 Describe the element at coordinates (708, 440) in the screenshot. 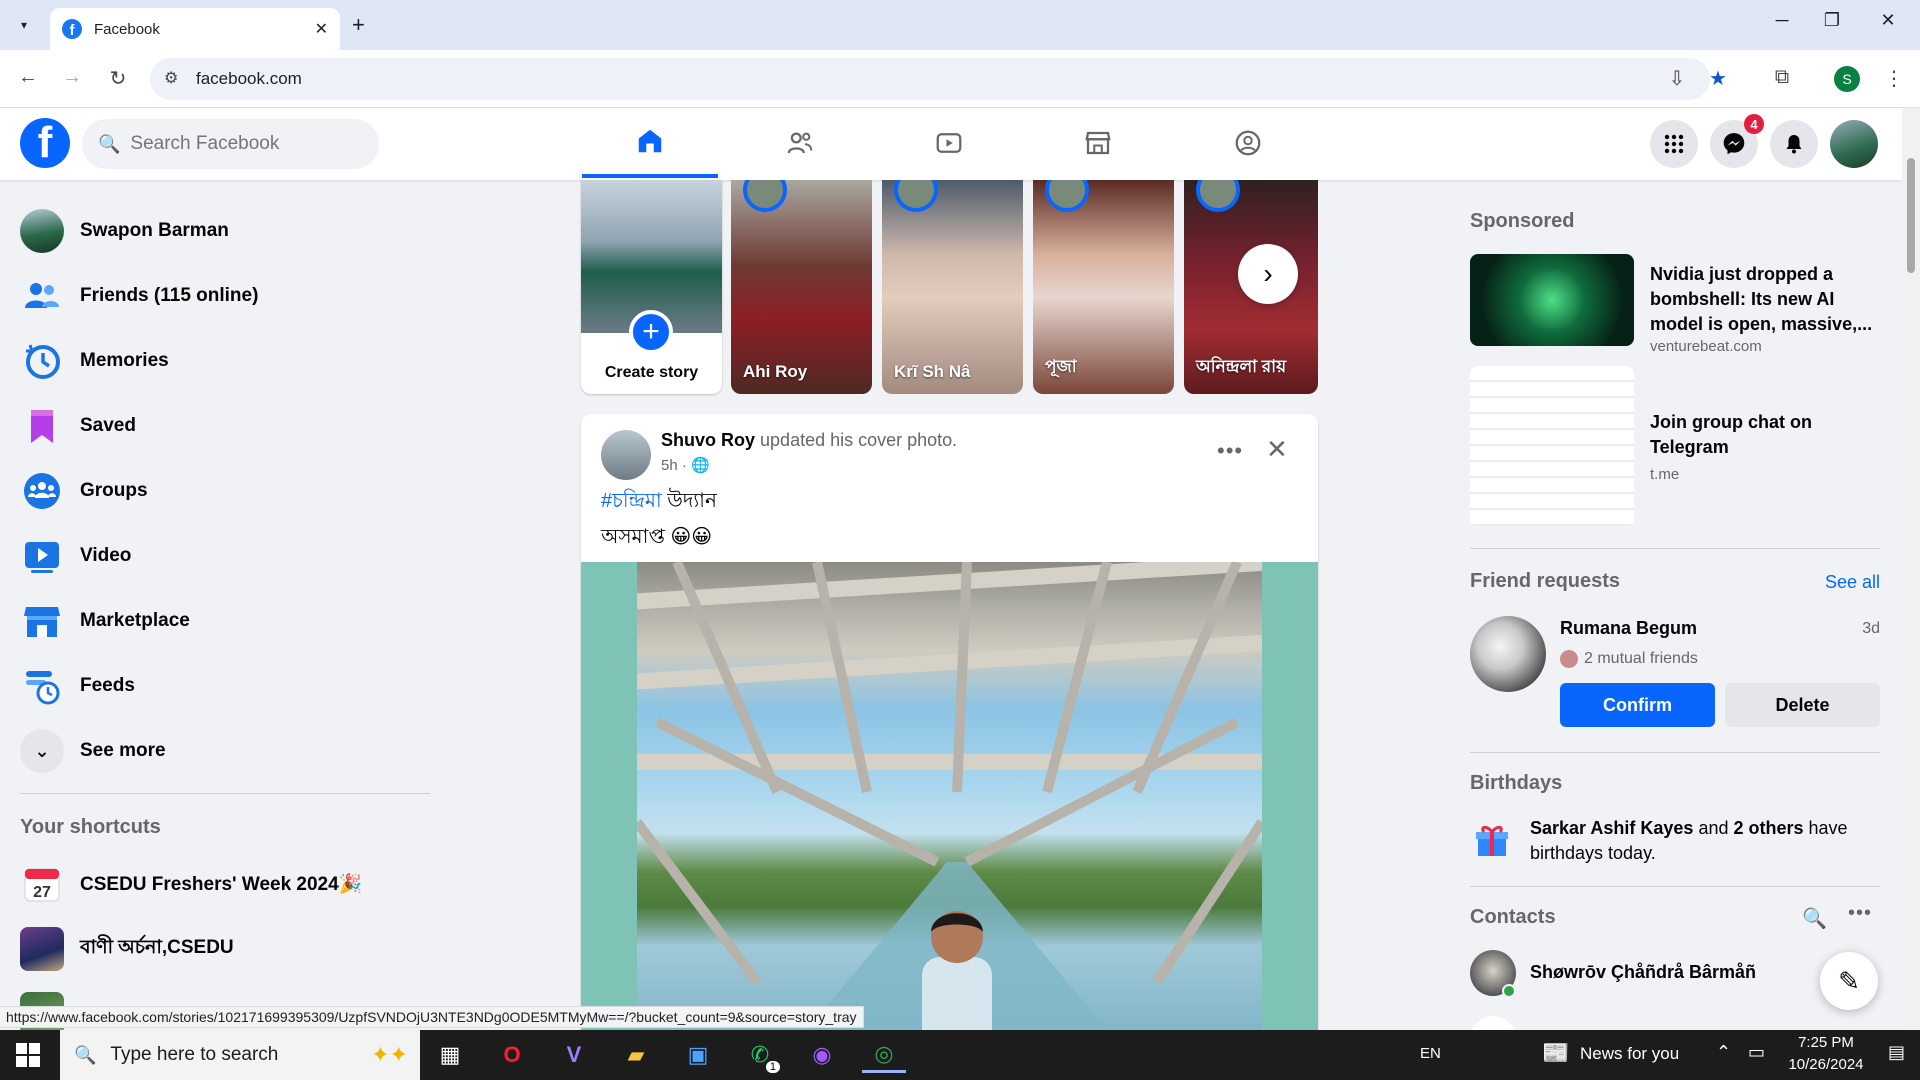

I see `post-author-name: Shuvo Roy` at that location.